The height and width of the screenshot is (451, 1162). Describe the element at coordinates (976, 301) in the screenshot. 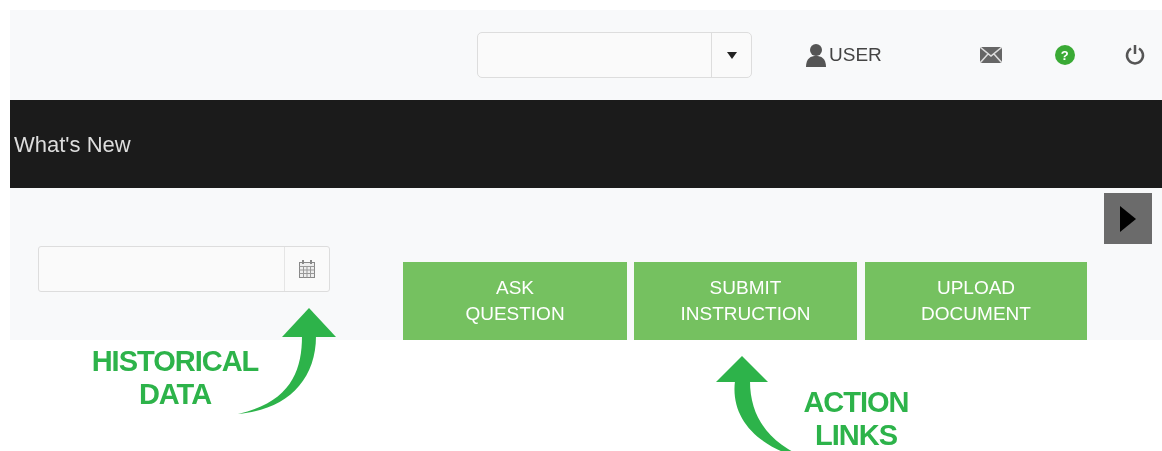

I see `action-button: UPLOAD DOCUMENT` at that location.